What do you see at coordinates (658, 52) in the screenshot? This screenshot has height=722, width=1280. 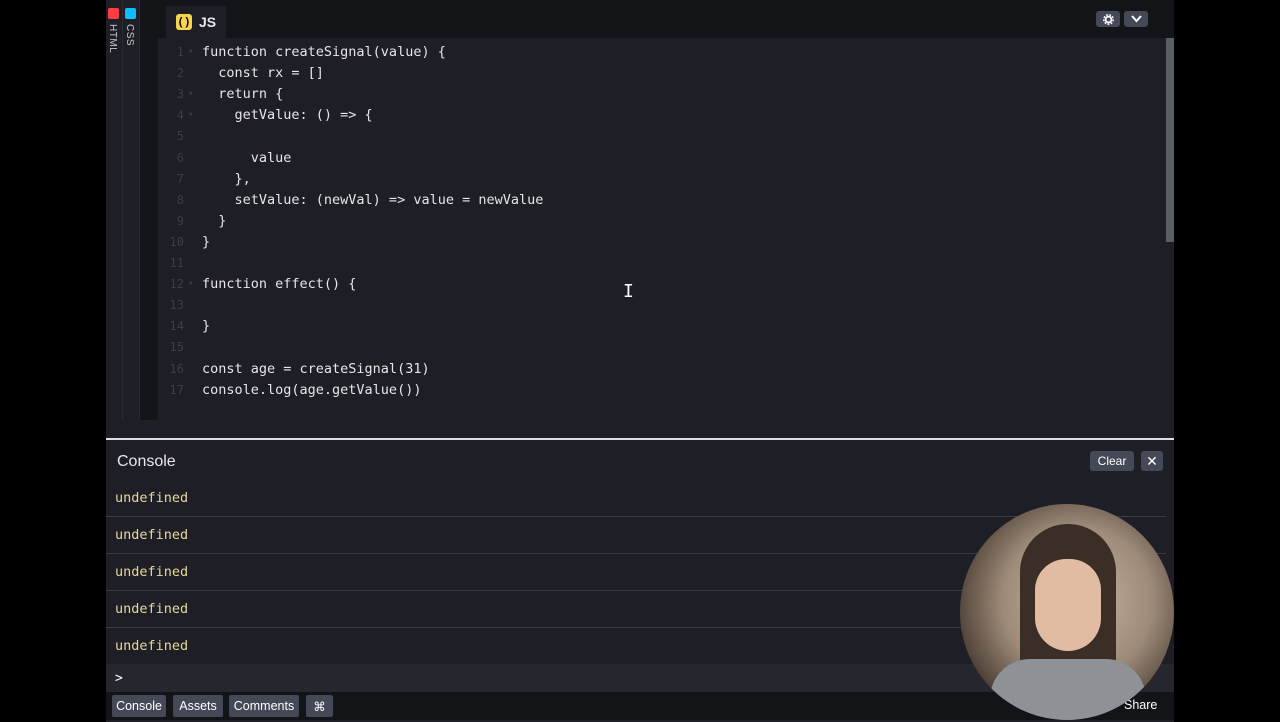 I see `code-line: 1 ▾ function createSignal(value) {` at bounding box center [658, 52].